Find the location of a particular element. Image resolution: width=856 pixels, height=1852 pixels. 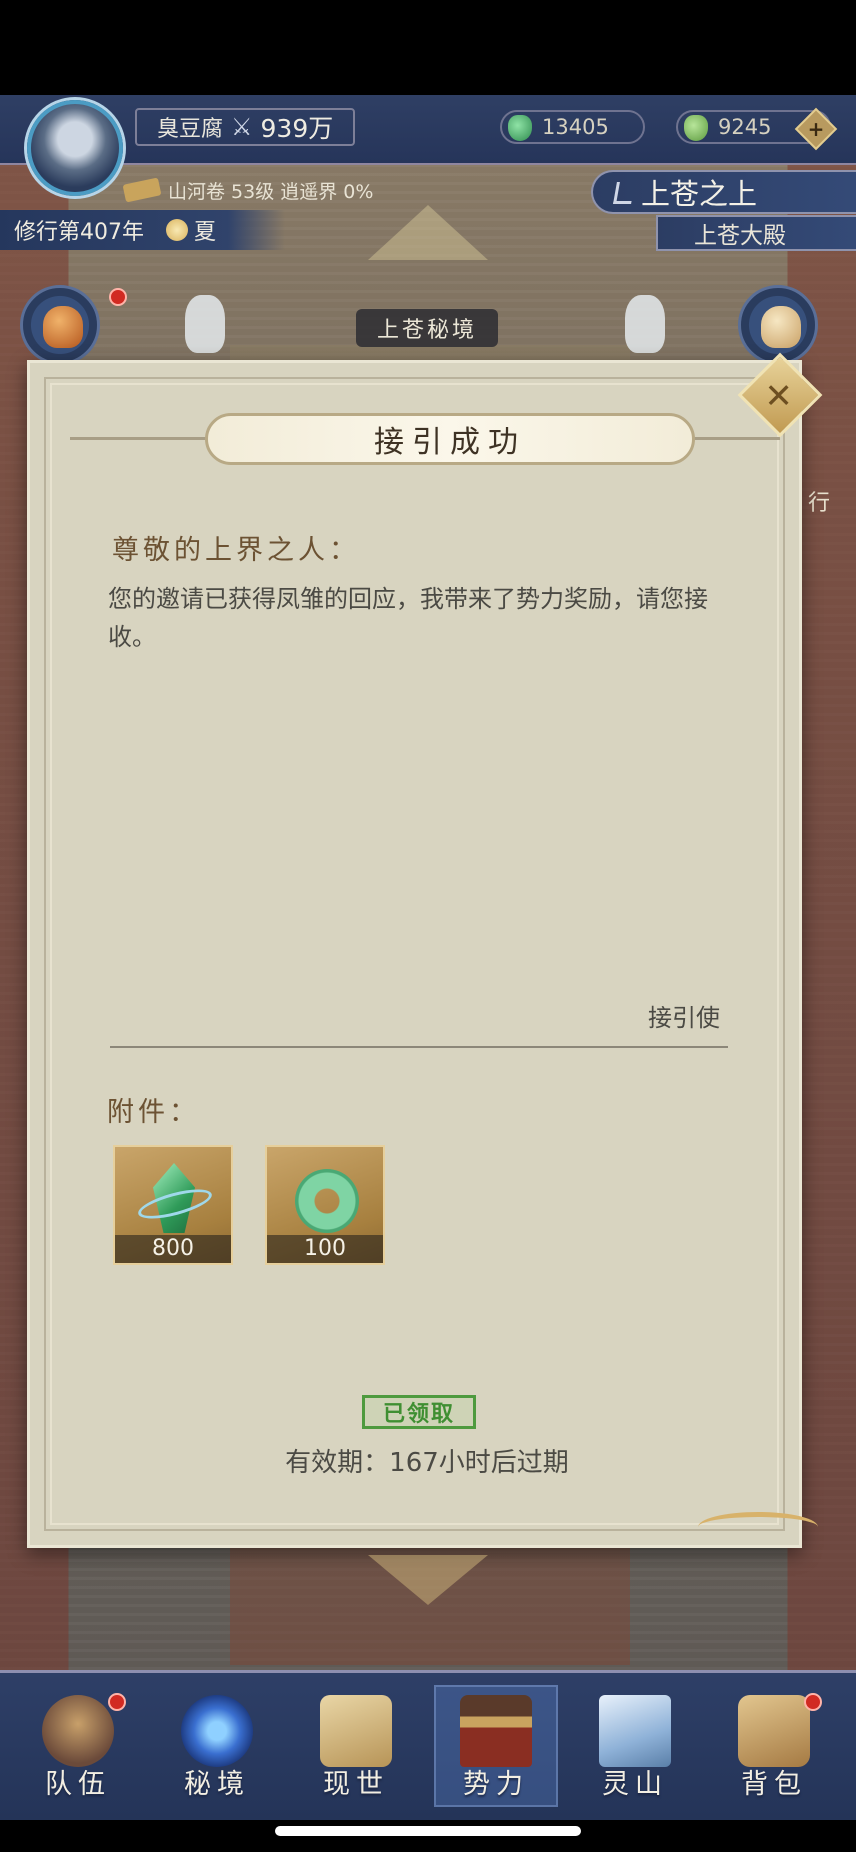

spirit-amount: 9245 is located at coordinates (745, 127).